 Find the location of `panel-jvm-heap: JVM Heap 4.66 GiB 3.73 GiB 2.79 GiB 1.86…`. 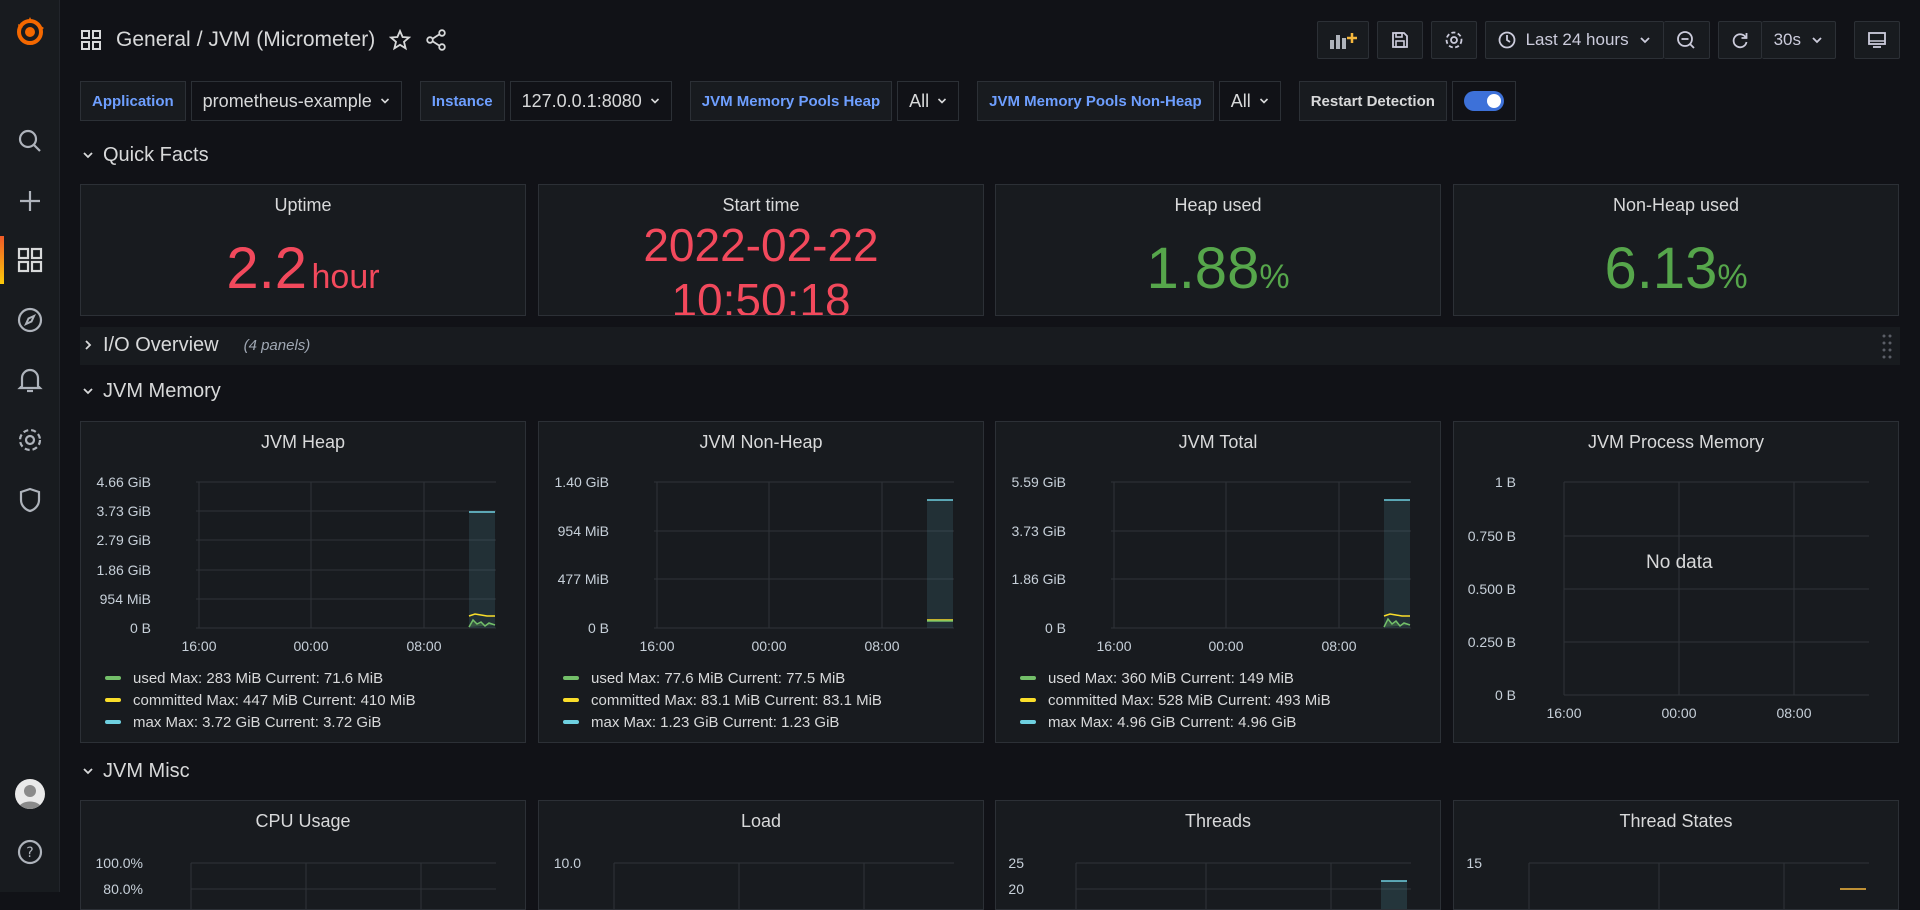

panel-jvm-heap: JVM Heap 4.66 GiB 3.73 GiB 2.79 GiB 1.86… is located at coordinates (303, 582).